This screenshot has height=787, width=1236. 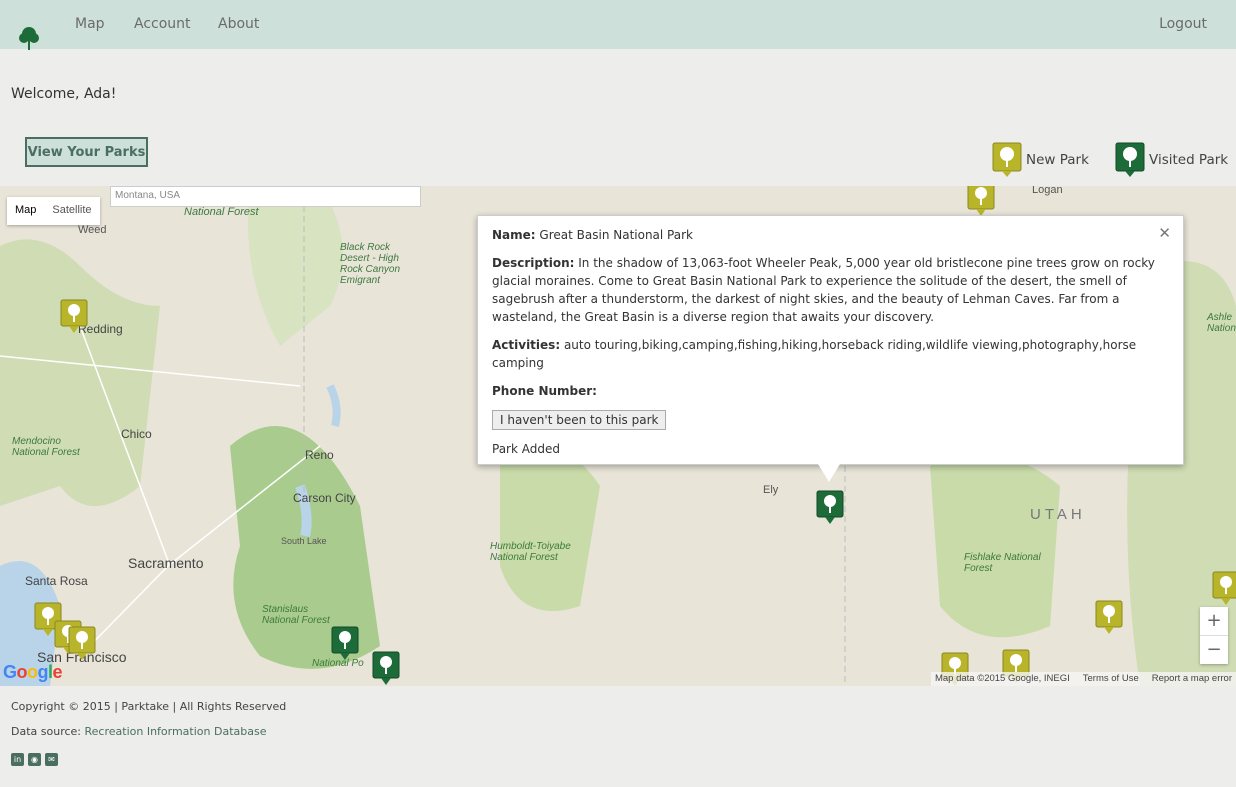 What do you see at coordinates (92, 230) in the screenshot?
I see `map-label: Weed` at bounding box center [92, 230].